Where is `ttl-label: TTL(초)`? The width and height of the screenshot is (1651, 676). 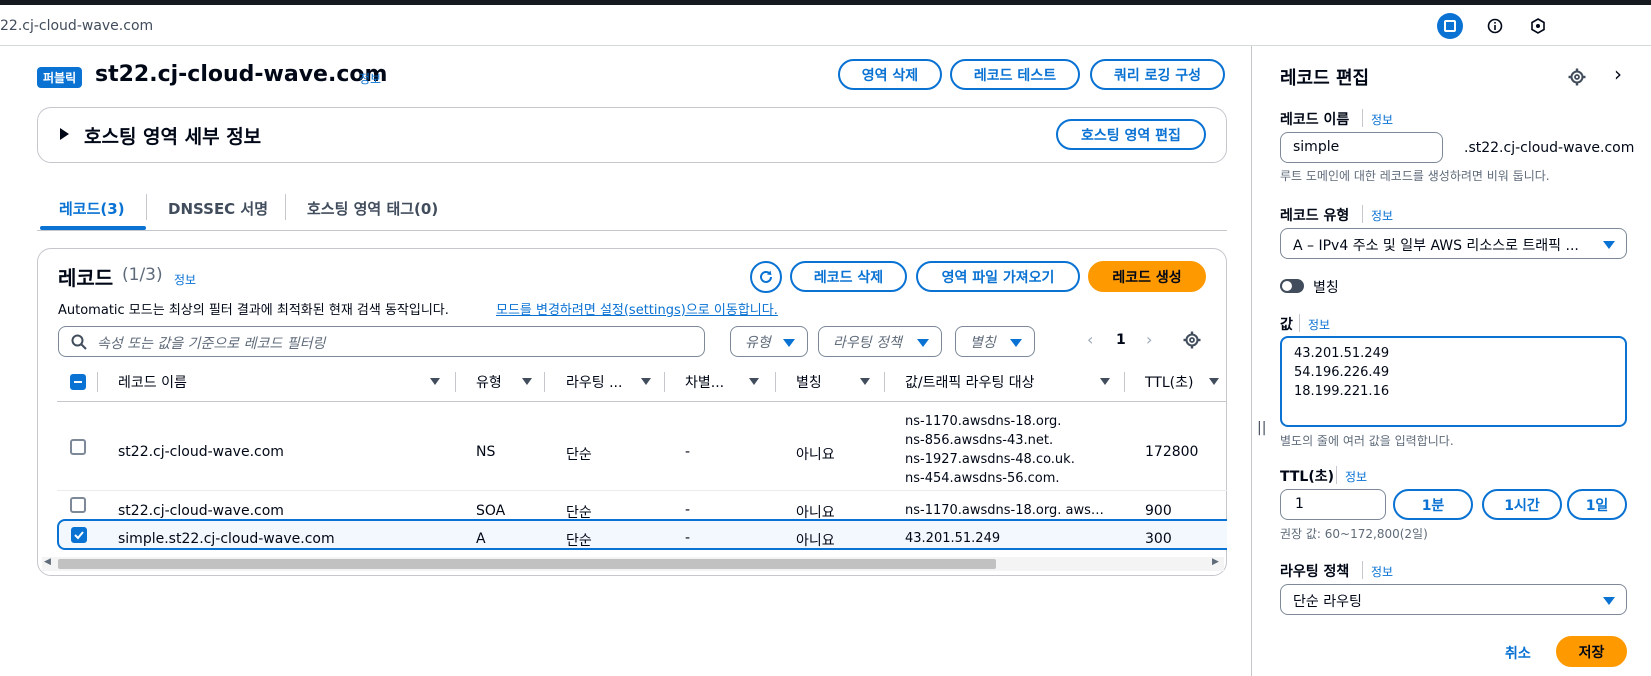 ttl-label: TTL(초) is located at coordinates (1307, 477).